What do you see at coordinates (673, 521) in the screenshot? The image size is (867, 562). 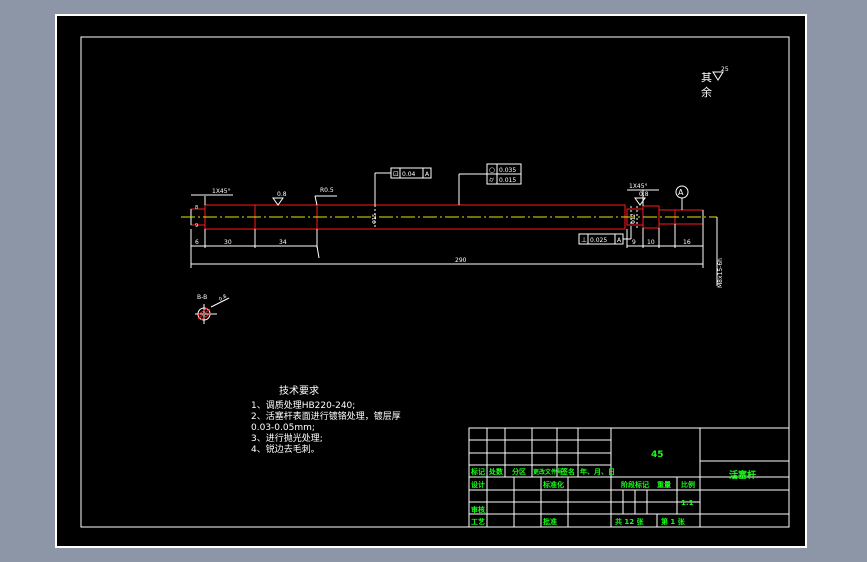 I see `tb-sheet-no: 第 1 张` at bounding box center [673, 521].